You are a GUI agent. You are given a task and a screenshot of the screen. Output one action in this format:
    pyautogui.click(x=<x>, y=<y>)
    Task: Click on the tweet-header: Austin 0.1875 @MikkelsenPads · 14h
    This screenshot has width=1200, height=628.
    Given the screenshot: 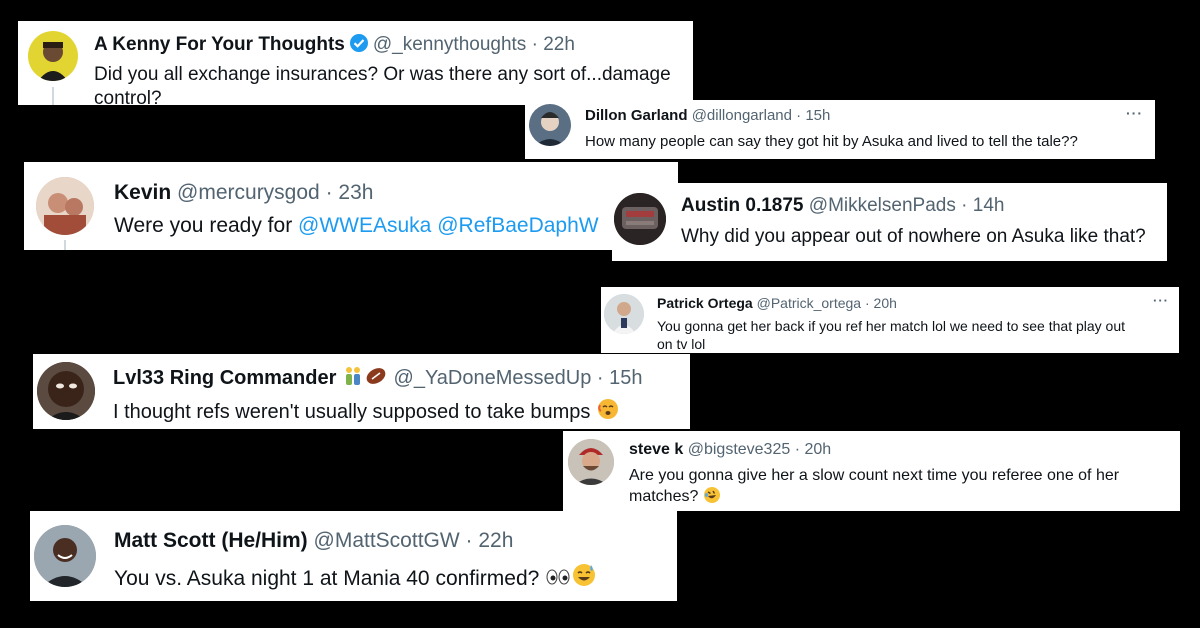 What is the action you would take?
    pyautogui.click(x=842, y=206)
    